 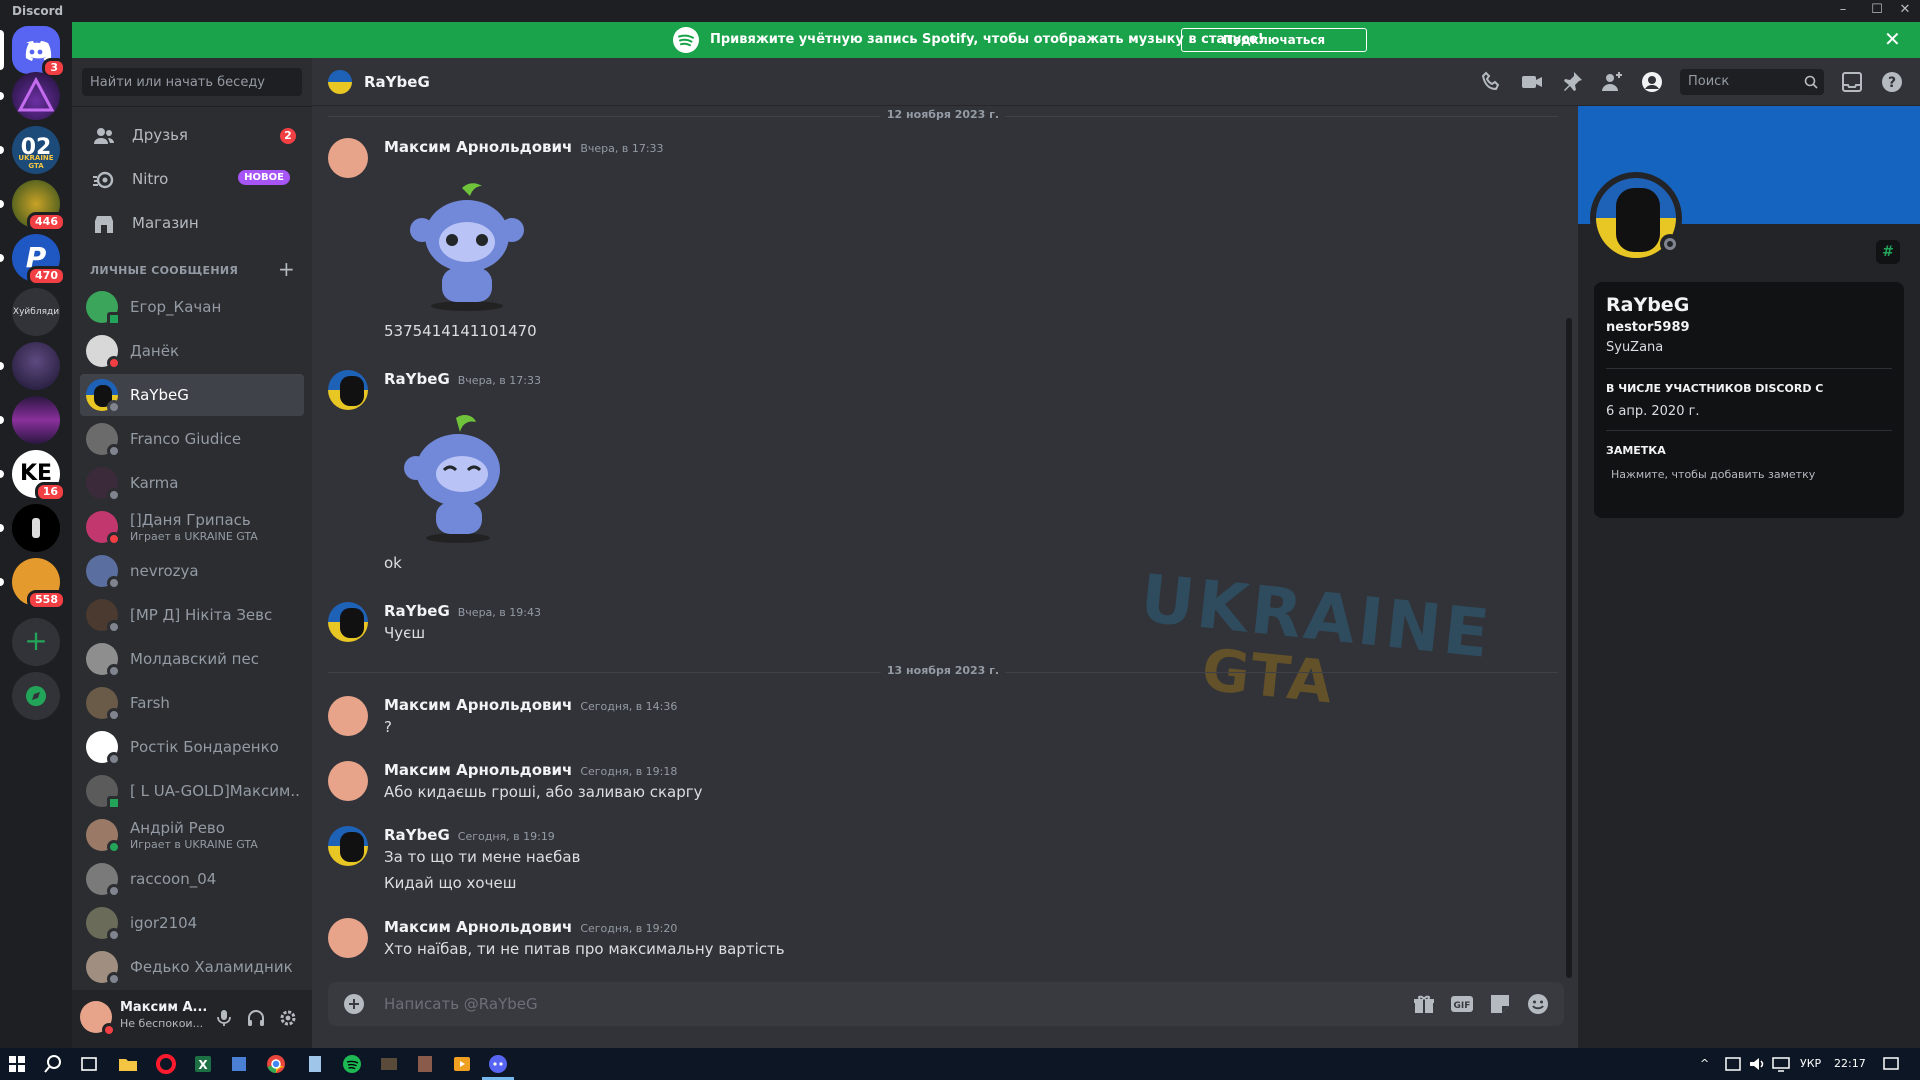 What do you see at coordinates (1612, 82) in the screenshot?
I see `add-friend-icon` at bounding box center [1612, 82].